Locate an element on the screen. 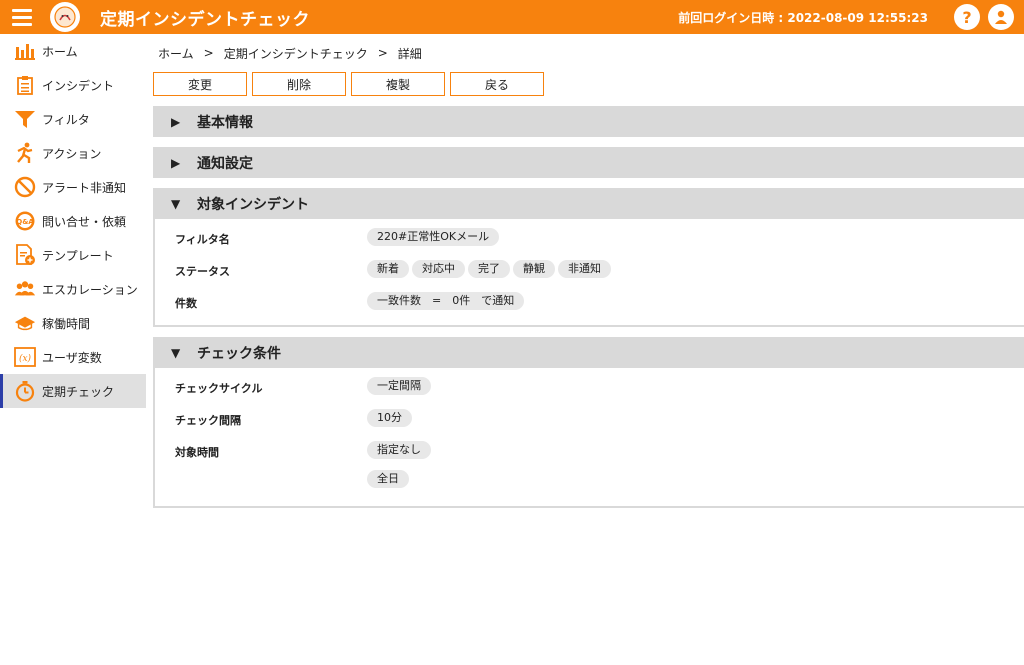 The width and height of the screenshot is (1024, 665). target-days-chip: 全日 is located at coordinates (388, 479).